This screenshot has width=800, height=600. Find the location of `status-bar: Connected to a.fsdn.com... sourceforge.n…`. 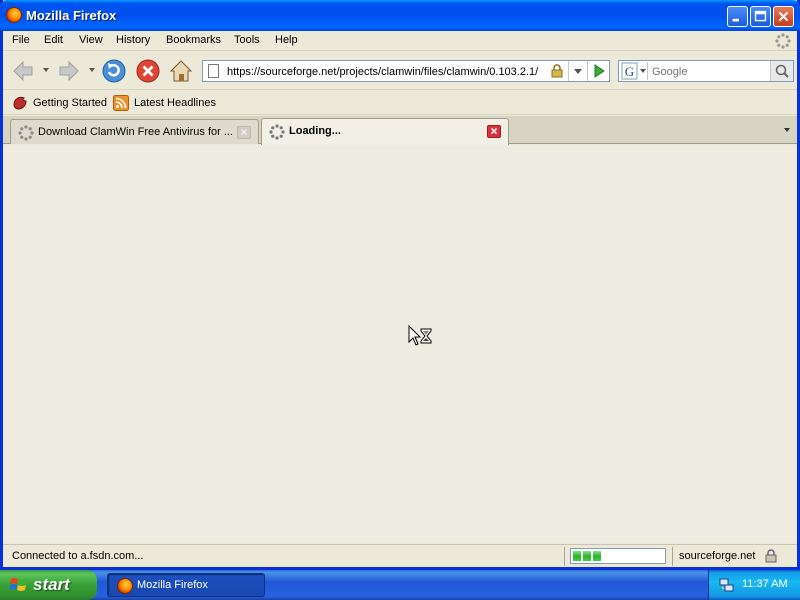

status-bar: Connected to a.fsdn.com... sourceforge.n… is located at coordinates (400, 555).